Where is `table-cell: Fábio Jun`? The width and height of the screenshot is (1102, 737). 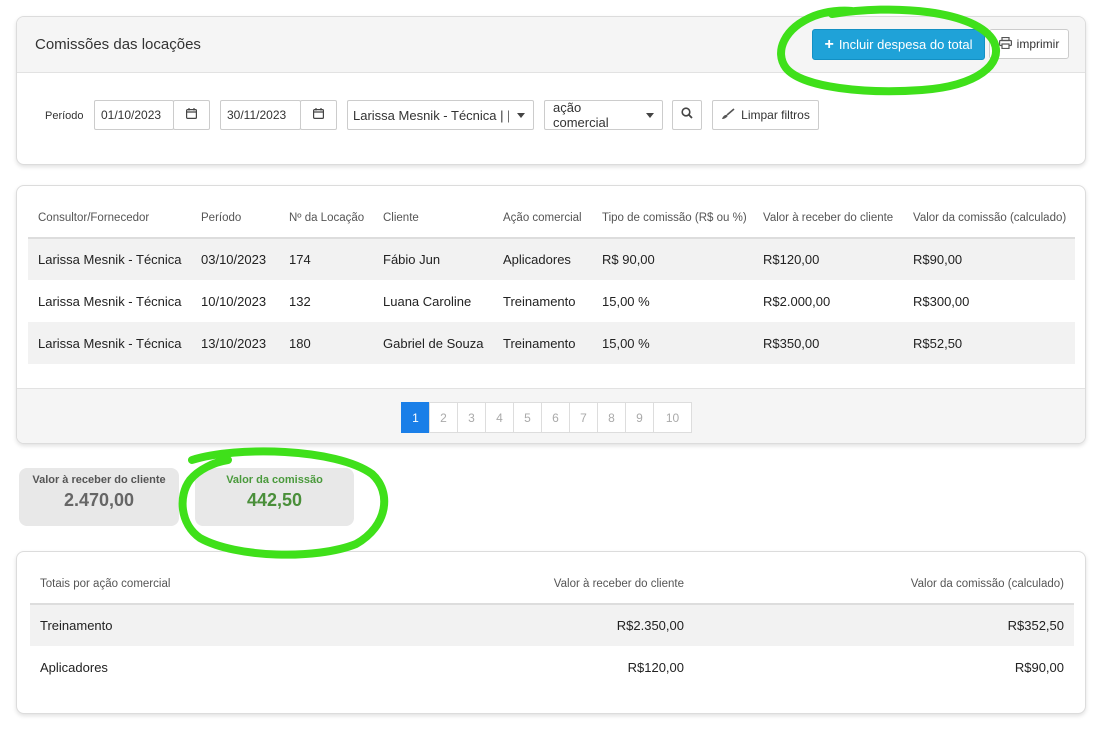
table-cell: Fábio Jun is located at coordinates (433, 259).